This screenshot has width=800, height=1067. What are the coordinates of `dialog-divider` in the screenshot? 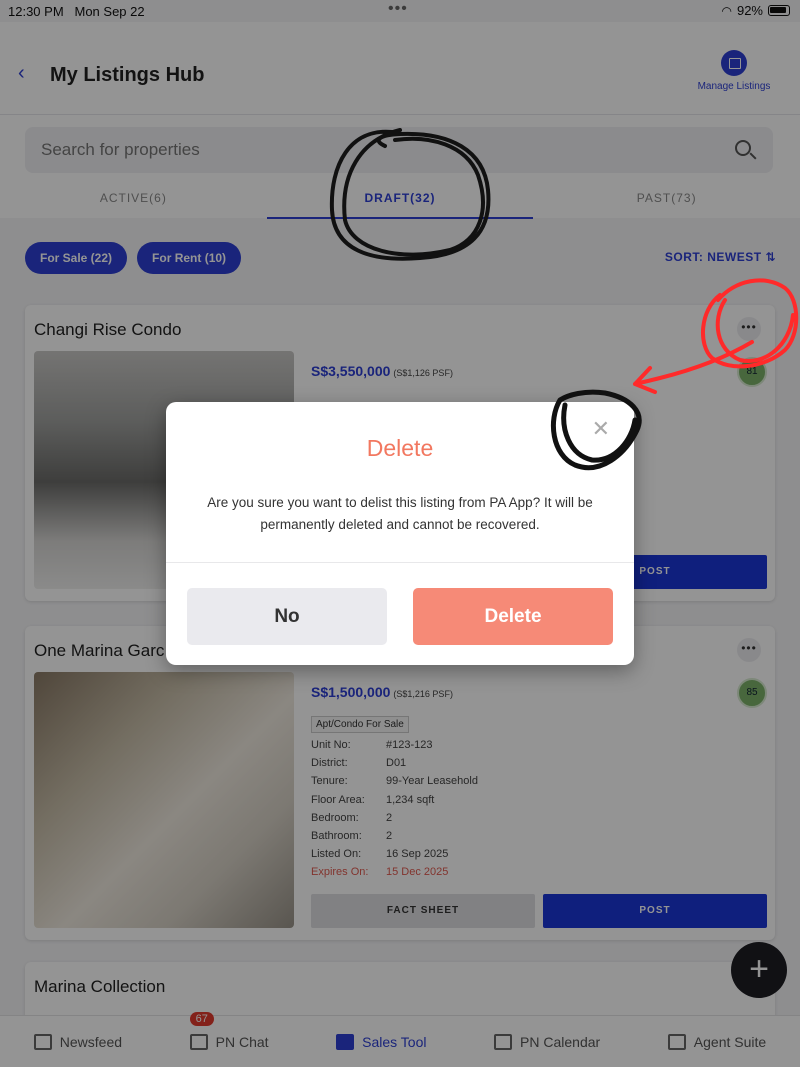 It's located at (400, 562).